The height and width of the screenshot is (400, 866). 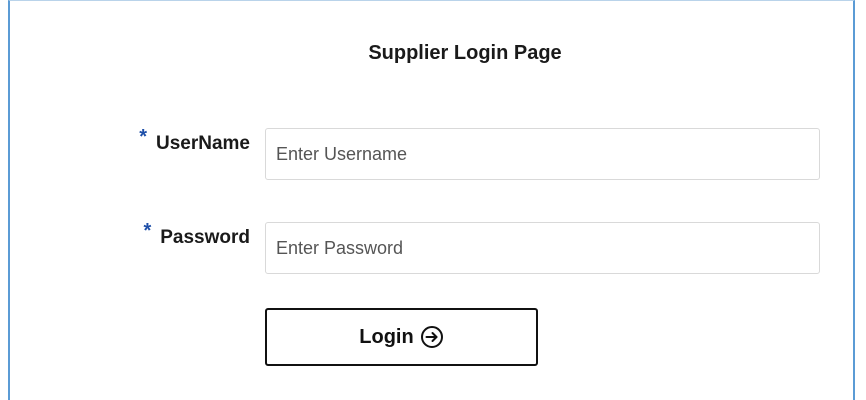 I want to click on arrow-circle-right-icon, so click(x=432, y=337).